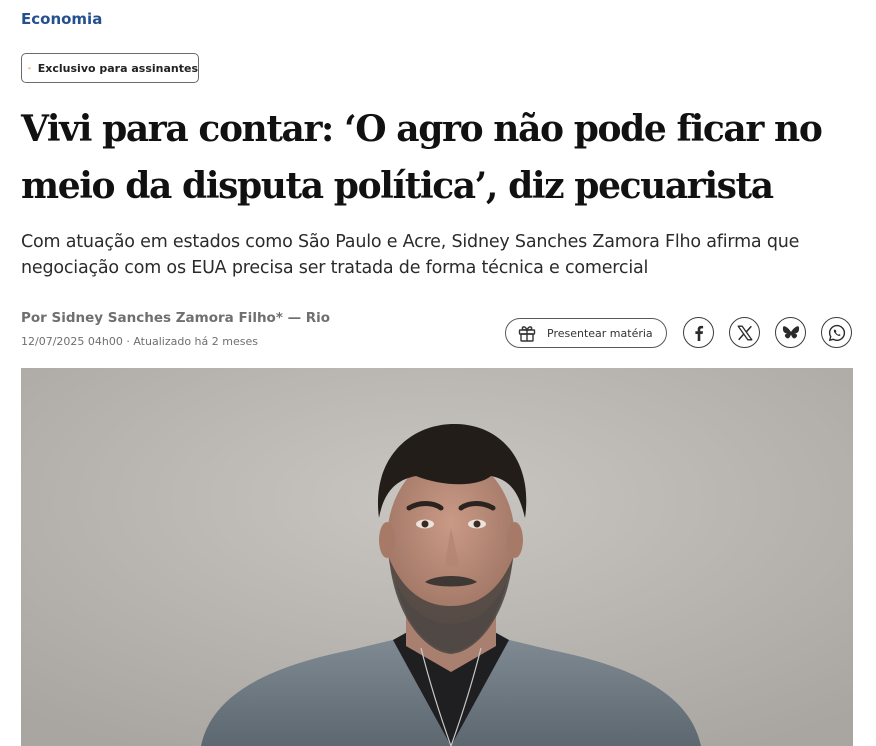  I want to click on gift-icon, so click(527, 334).